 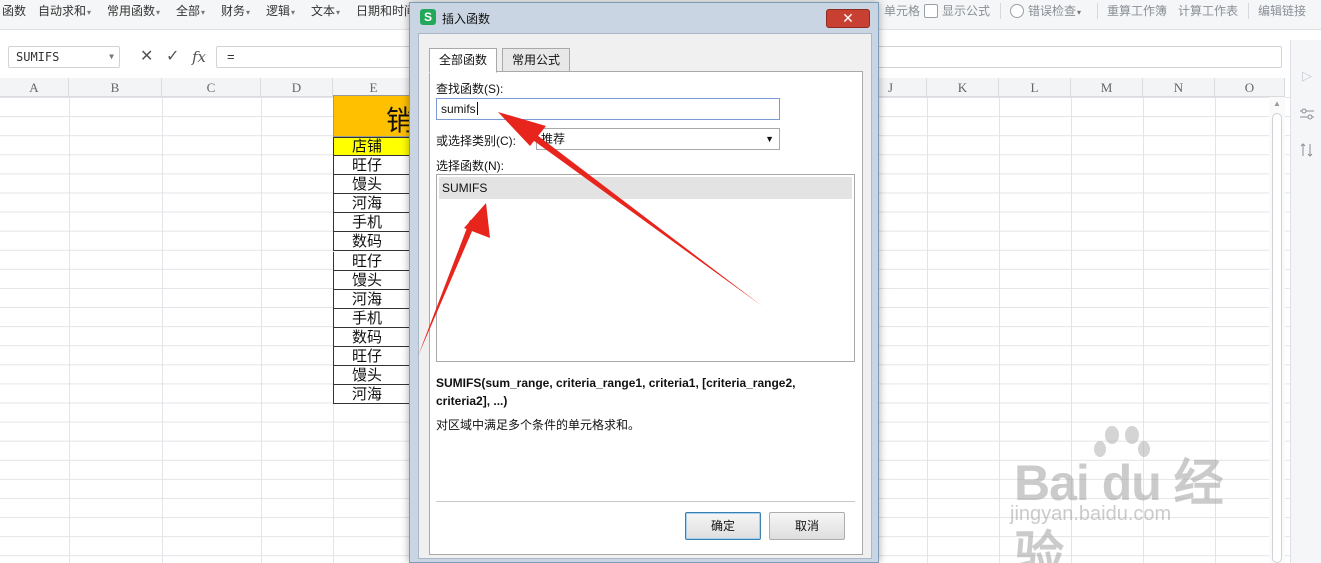 I want to click on show-formula-icon, so click(x=931, y=11).